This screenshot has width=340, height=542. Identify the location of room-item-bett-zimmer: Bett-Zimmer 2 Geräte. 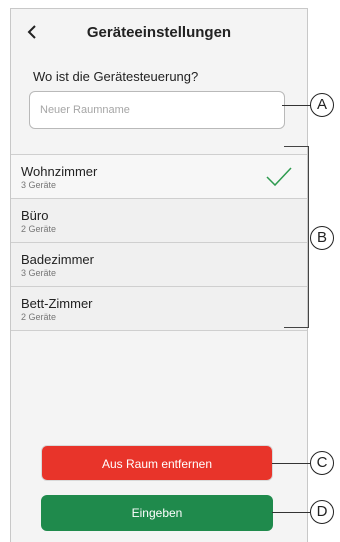
(159, 309).